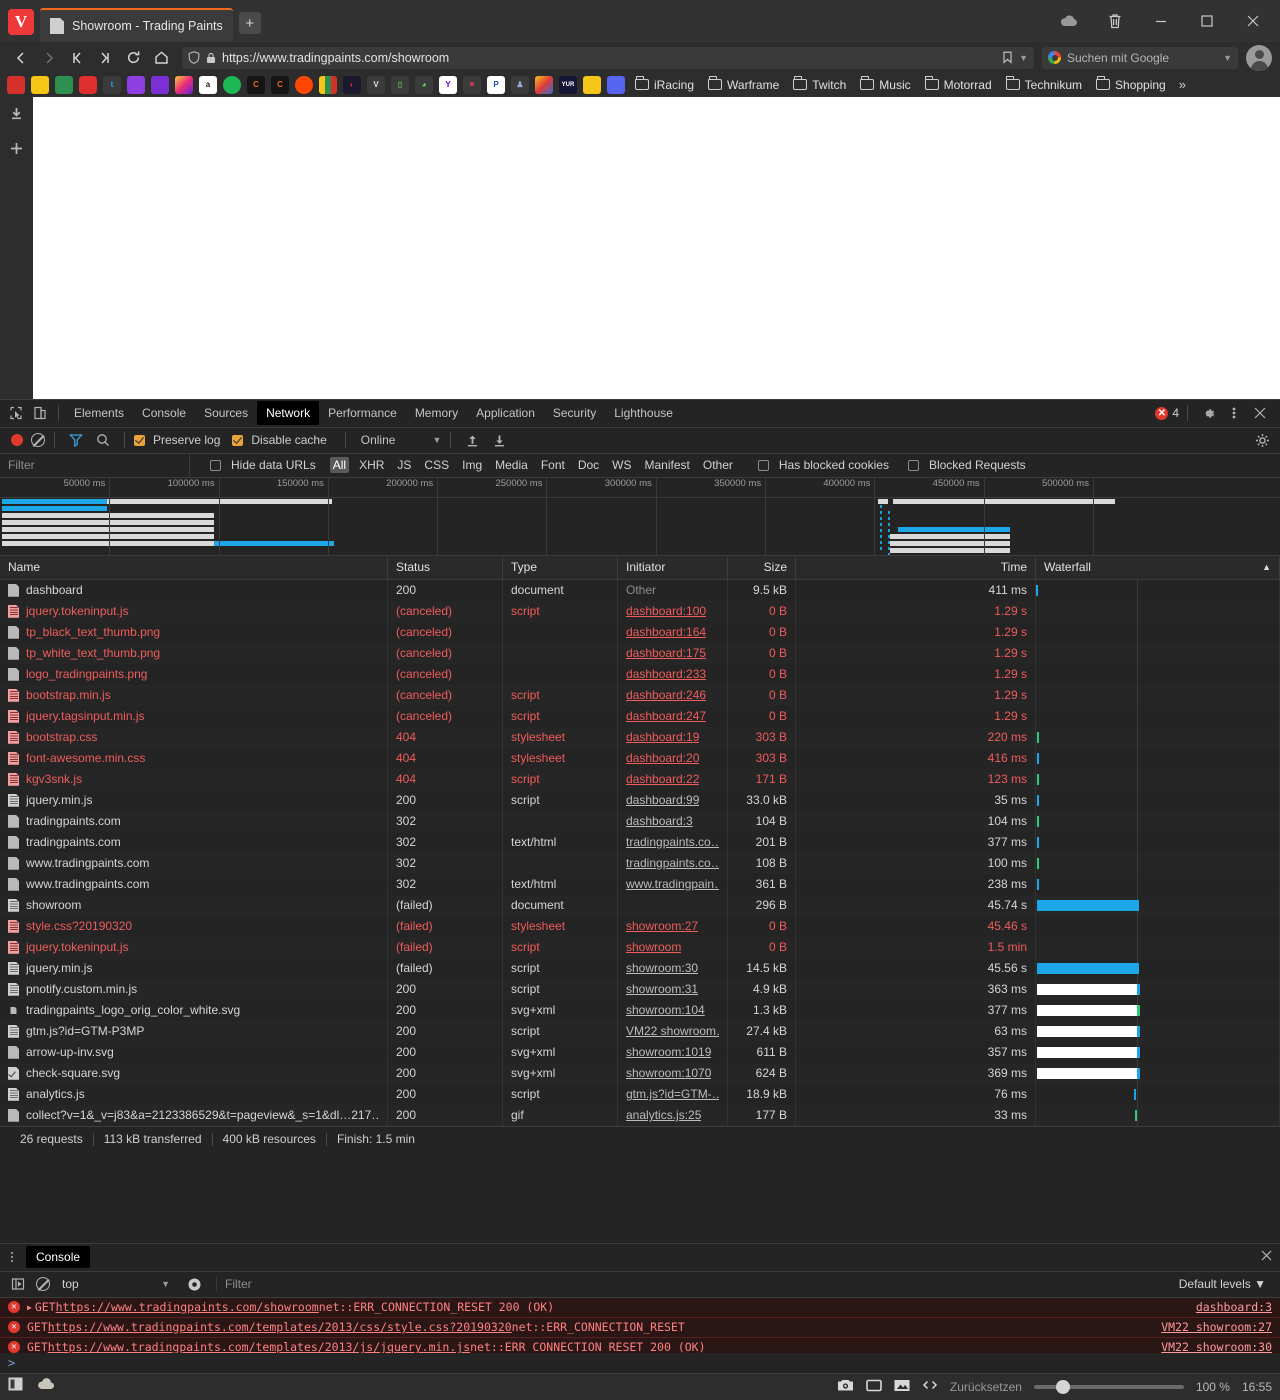  I want to click on minimize-button, so click(1161, 21).